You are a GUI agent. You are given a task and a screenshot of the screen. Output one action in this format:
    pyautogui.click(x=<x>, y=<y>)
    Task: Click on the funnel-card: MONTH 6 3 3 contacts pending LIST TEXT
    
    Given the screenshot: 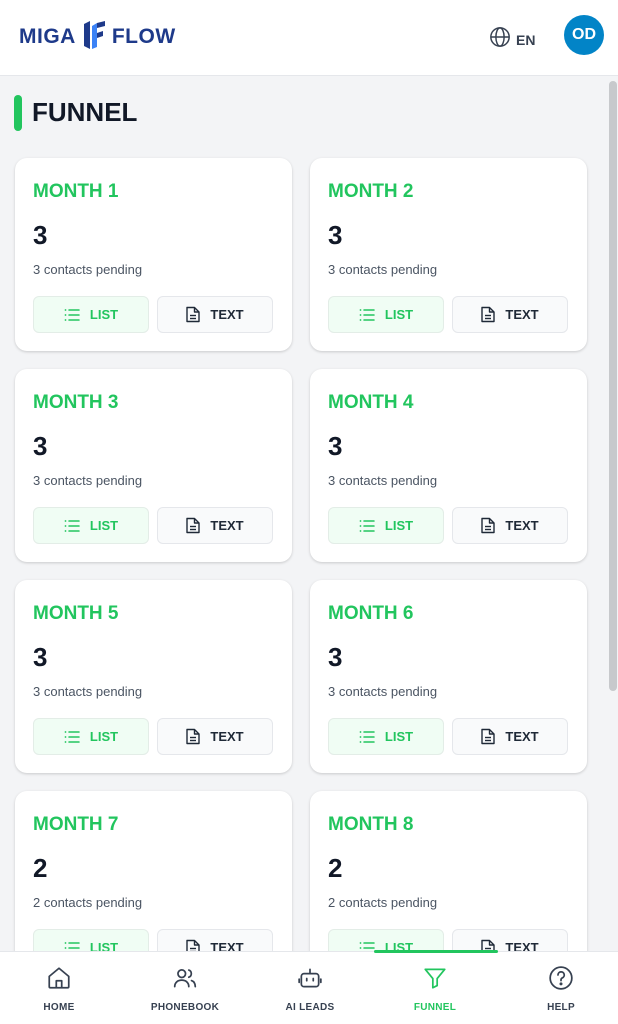 What is the action you would take?
    pyautogui.click(x=448, y=676)
    